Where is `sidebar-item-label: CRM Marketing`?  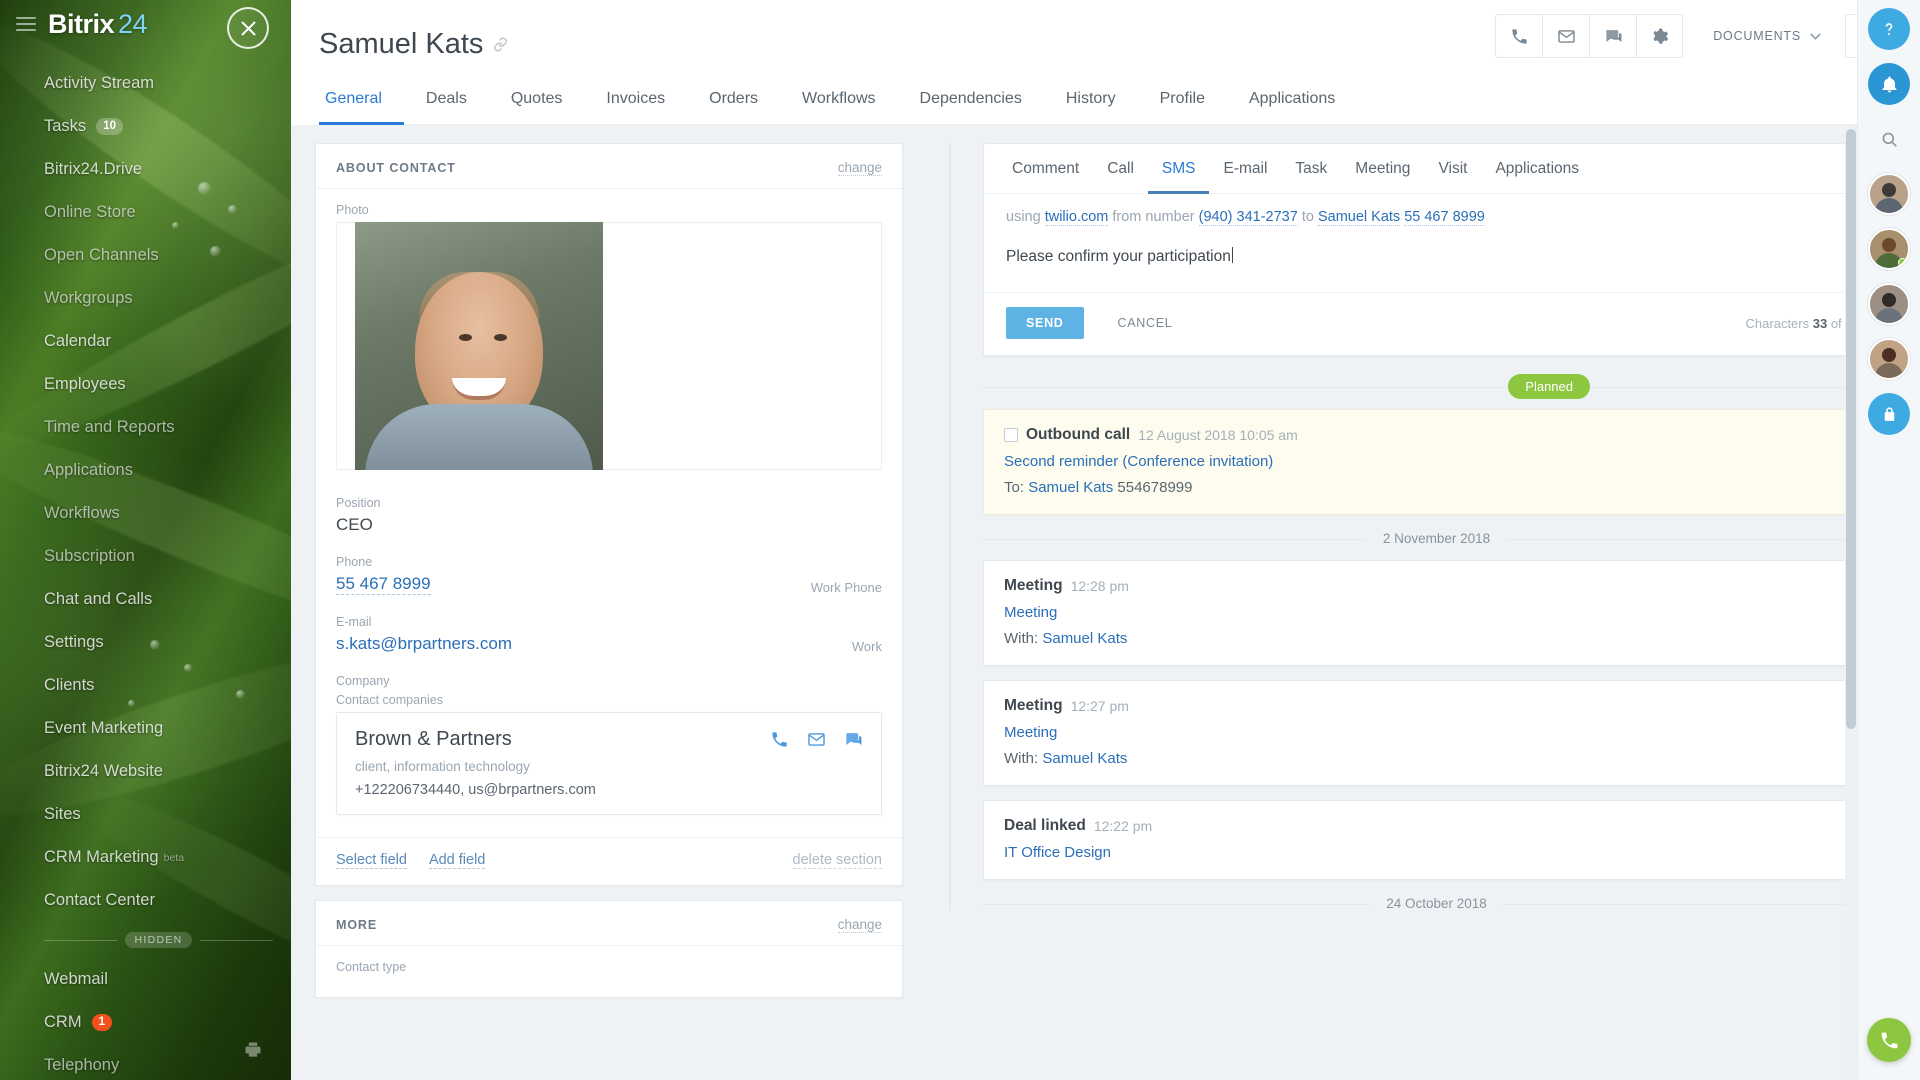 sidebar-item-label: CRM Marketing is located at coordinates (101, 857).